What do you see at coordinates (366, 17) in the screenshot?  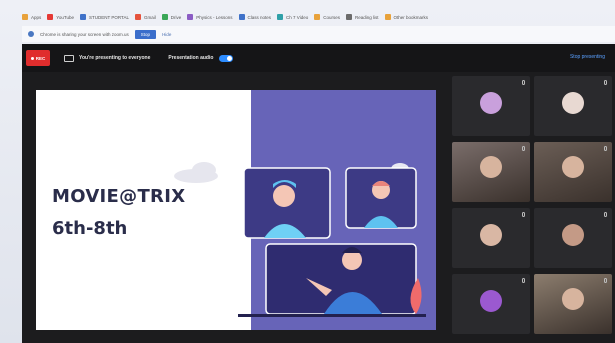 I see `bookmark-label: Reading list` at bounding box center [366, 17].